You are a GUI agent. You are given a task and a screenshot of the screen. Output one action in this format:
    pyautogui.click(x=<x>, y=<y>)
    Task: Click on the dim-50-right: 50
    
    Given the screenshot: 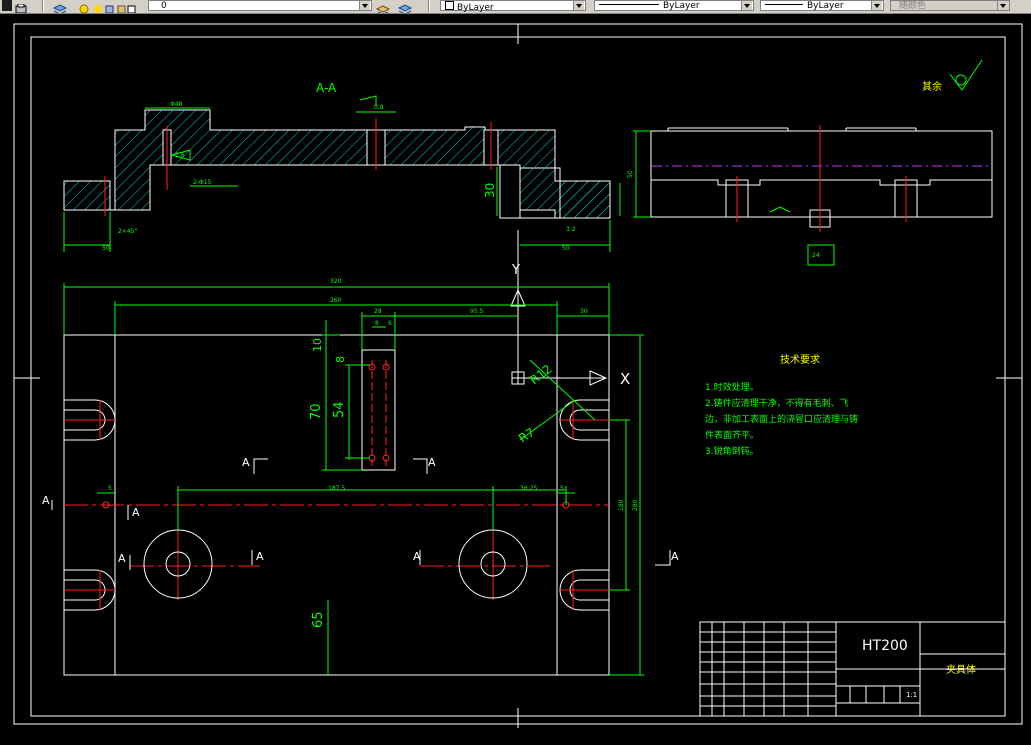 What is the action you would take?
    pyautogui.click(x=566, y=248)
    